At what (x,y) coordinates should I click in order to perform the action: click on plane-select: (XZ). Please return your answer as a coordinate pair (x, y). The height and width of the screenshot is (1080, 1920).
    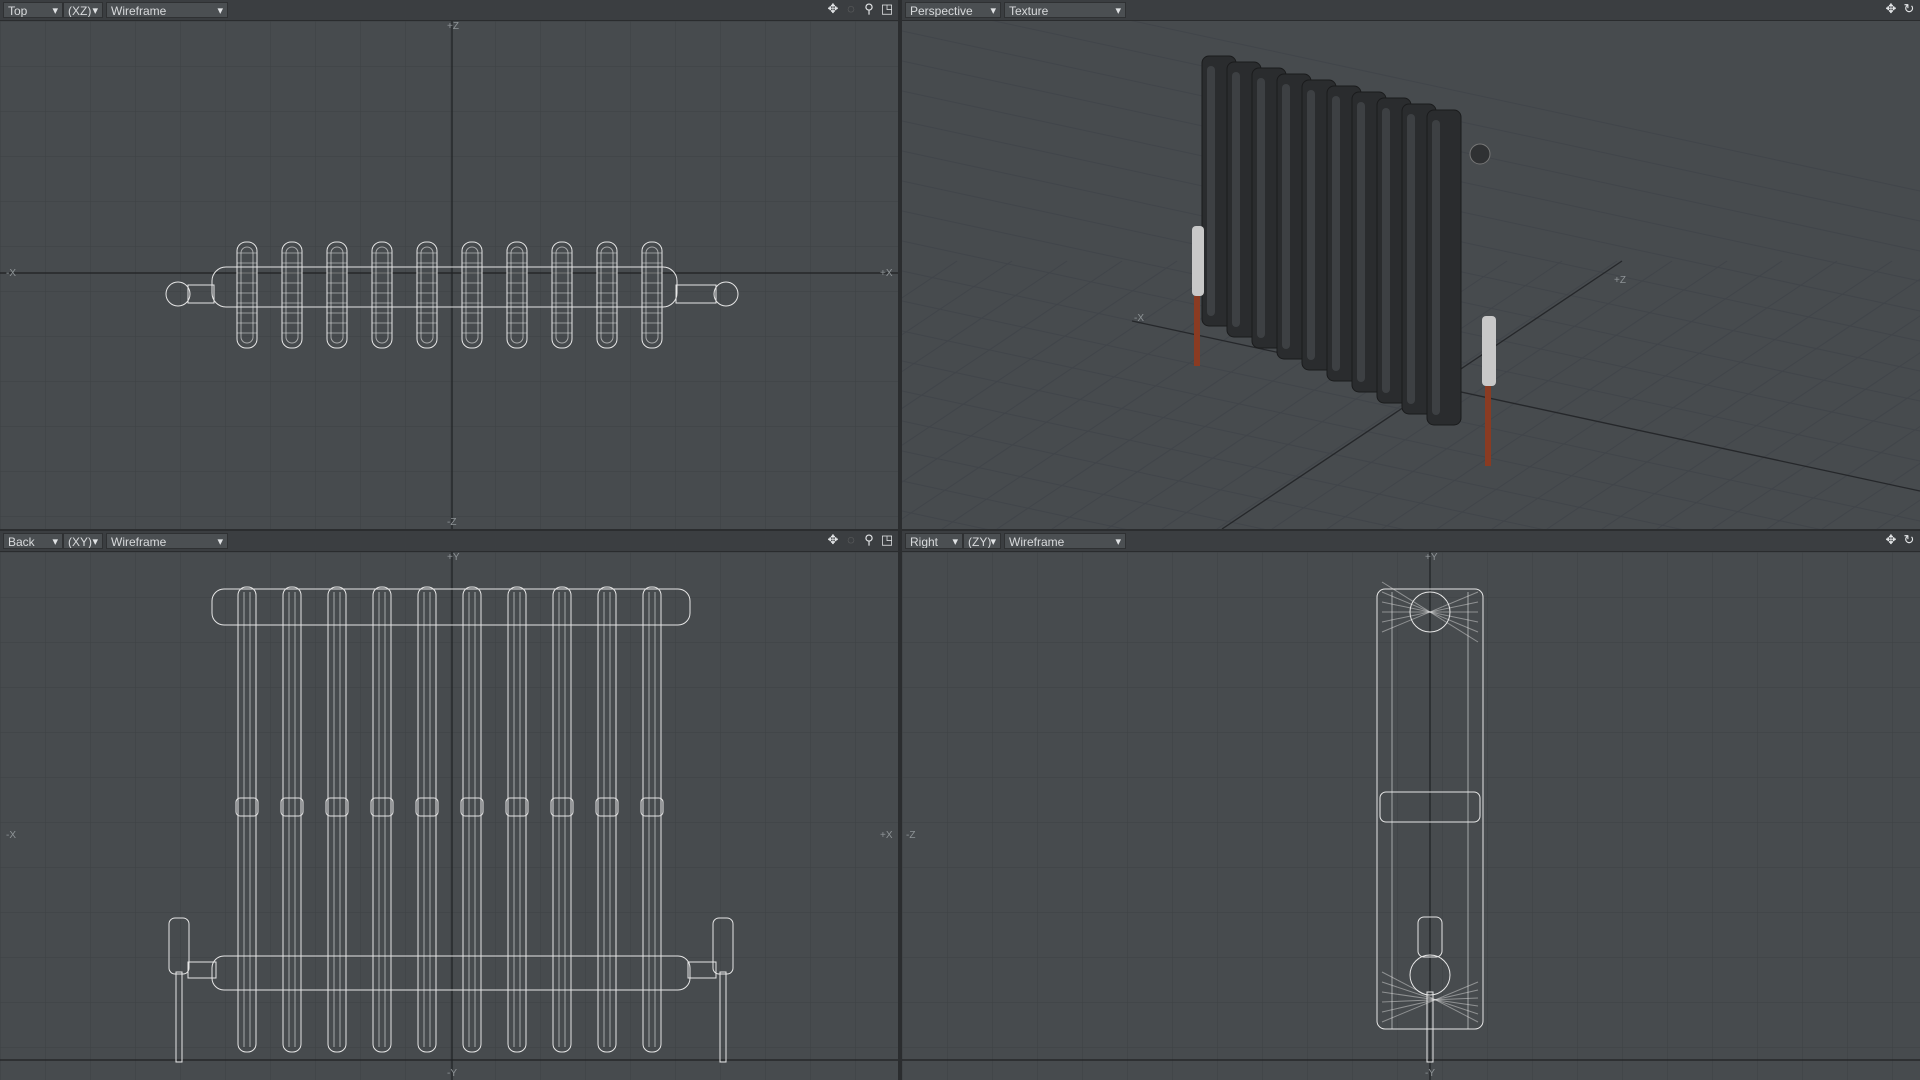
    Looking at the image, I should click on (83, 10).